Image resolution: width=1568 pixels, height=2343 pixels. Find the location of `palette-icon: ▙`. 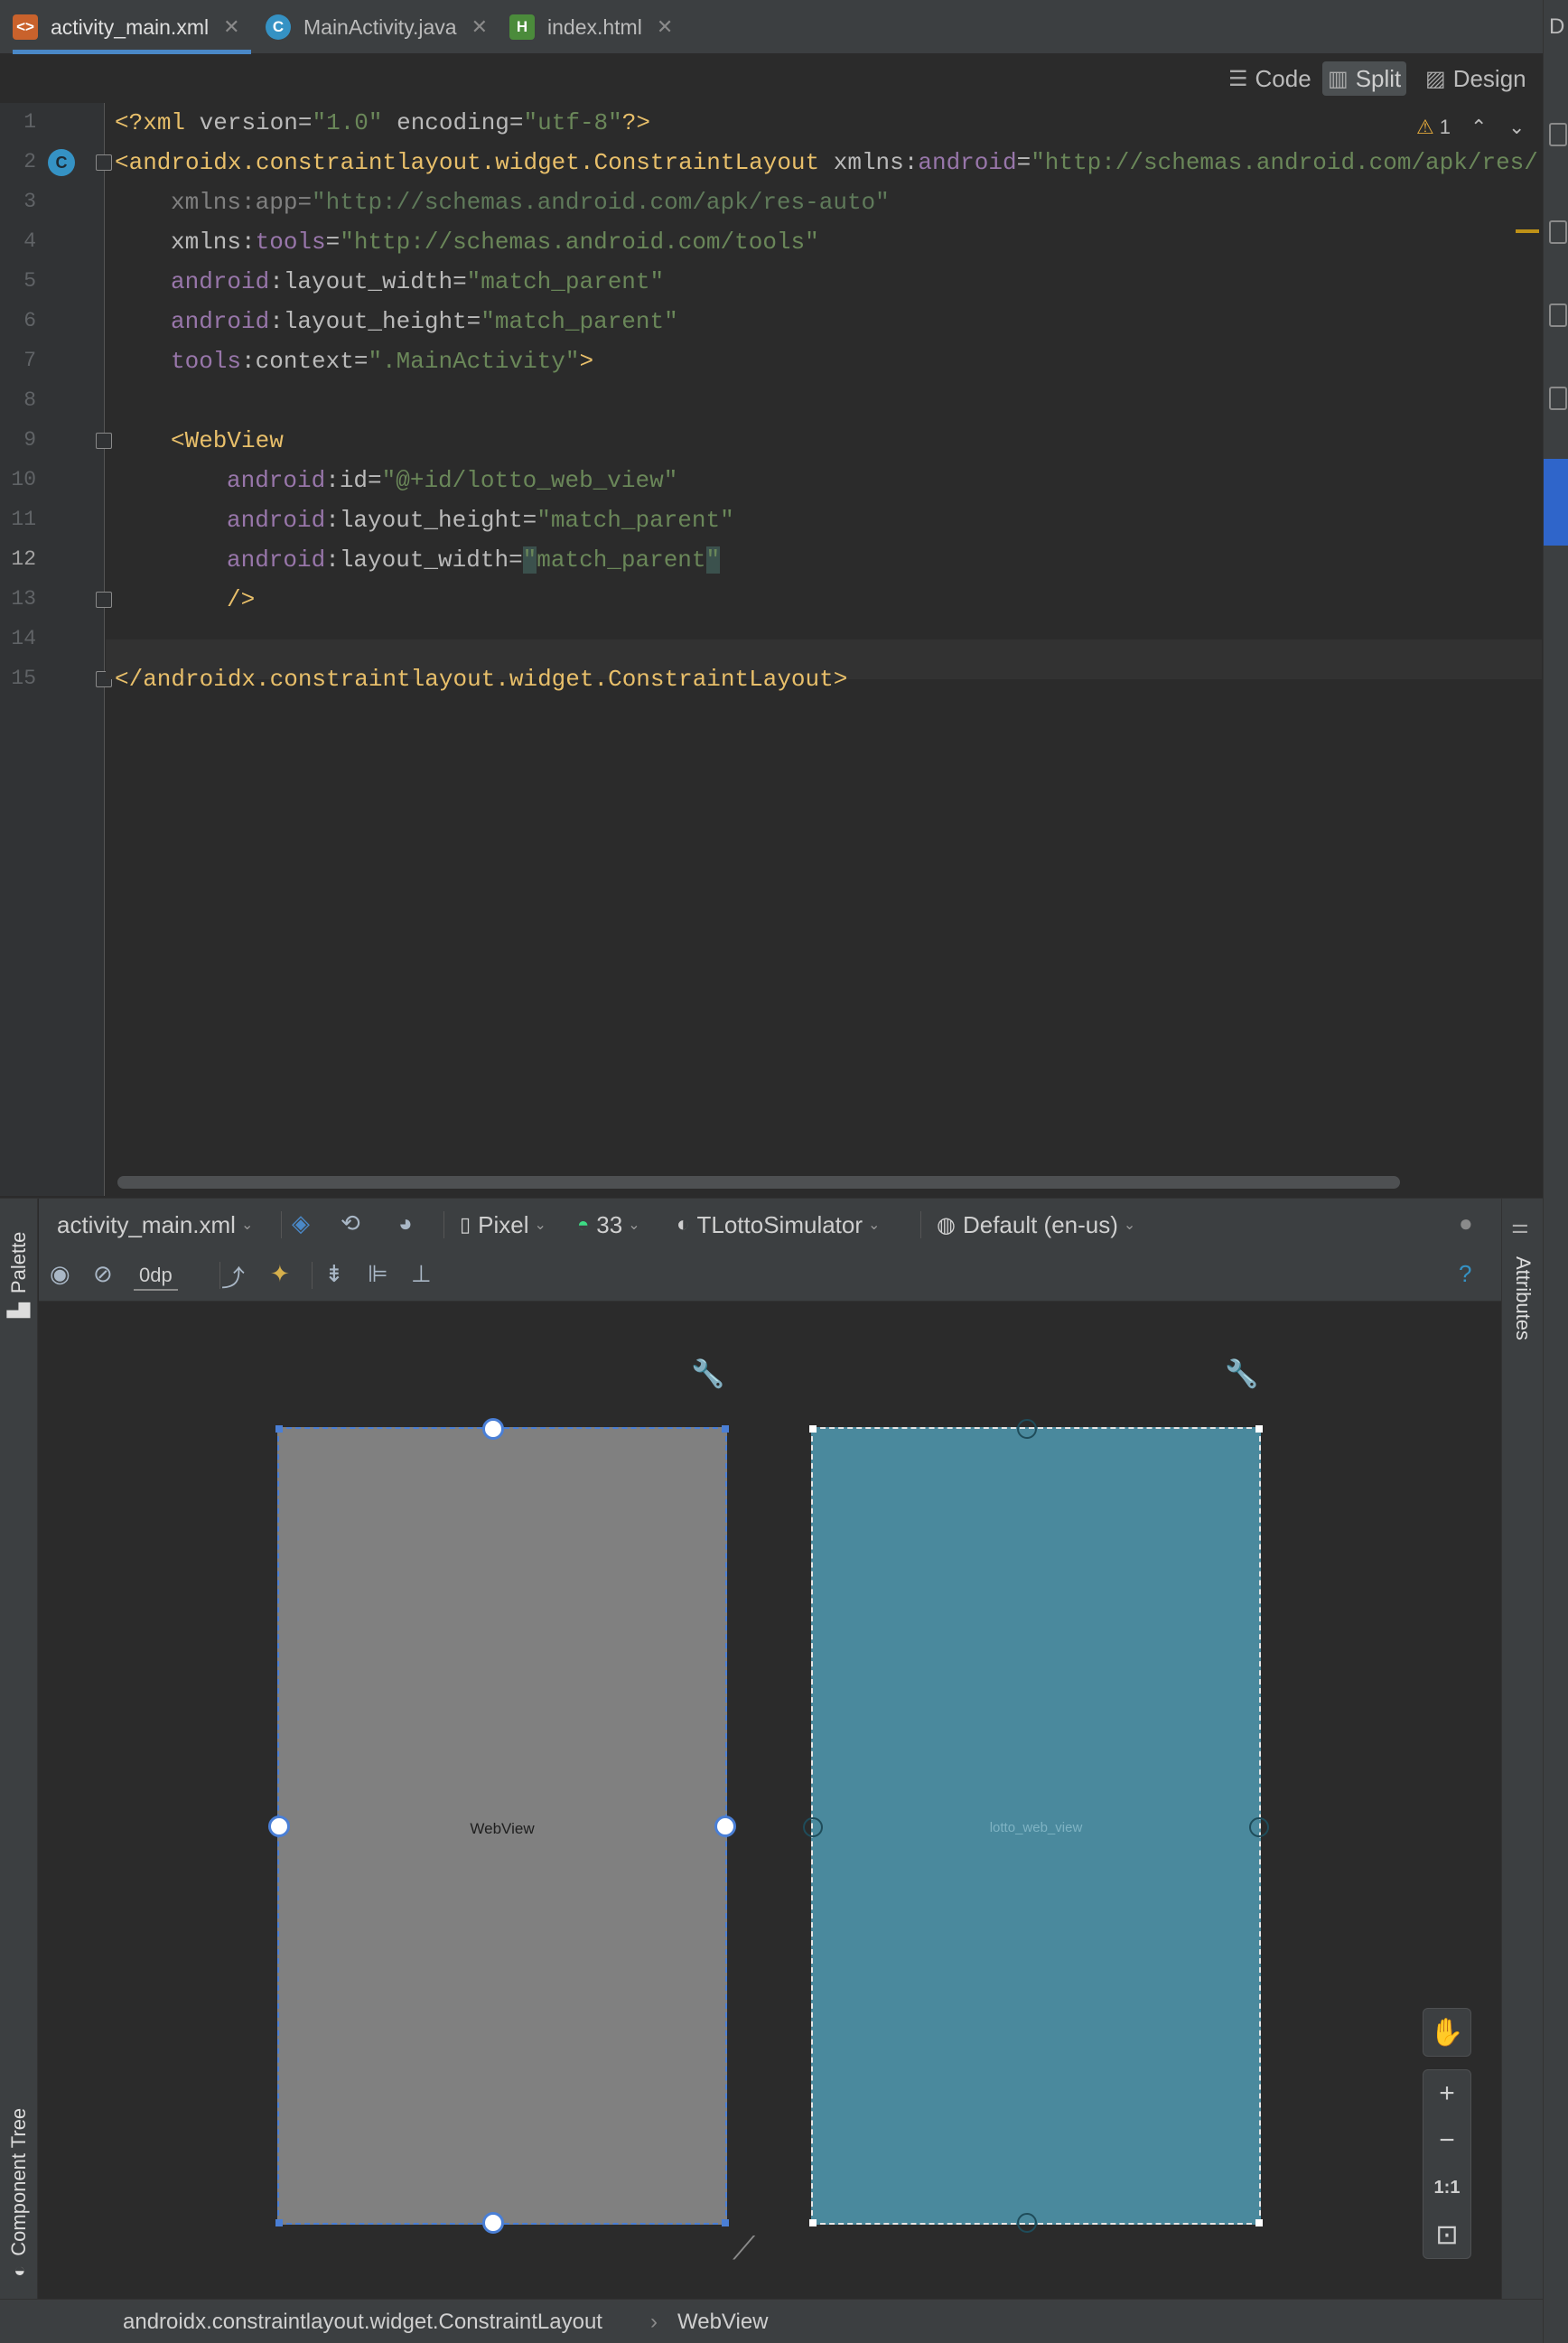

palette-icon: ▙ is located at coordinates (18, 1310).